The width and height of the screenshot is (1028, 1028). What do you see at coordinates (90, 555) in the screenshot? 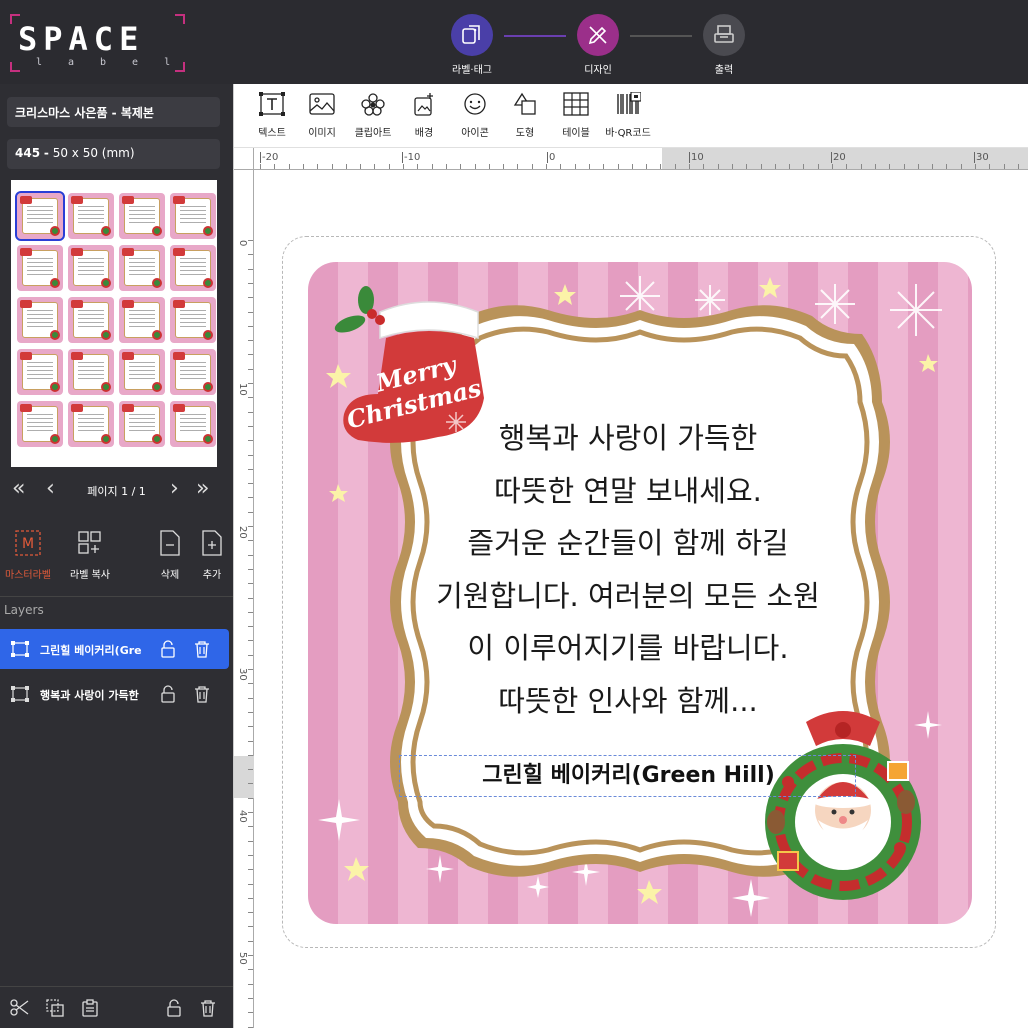
I see `copy-label-button: 라벨 복사` at bounding box center [90, 555].